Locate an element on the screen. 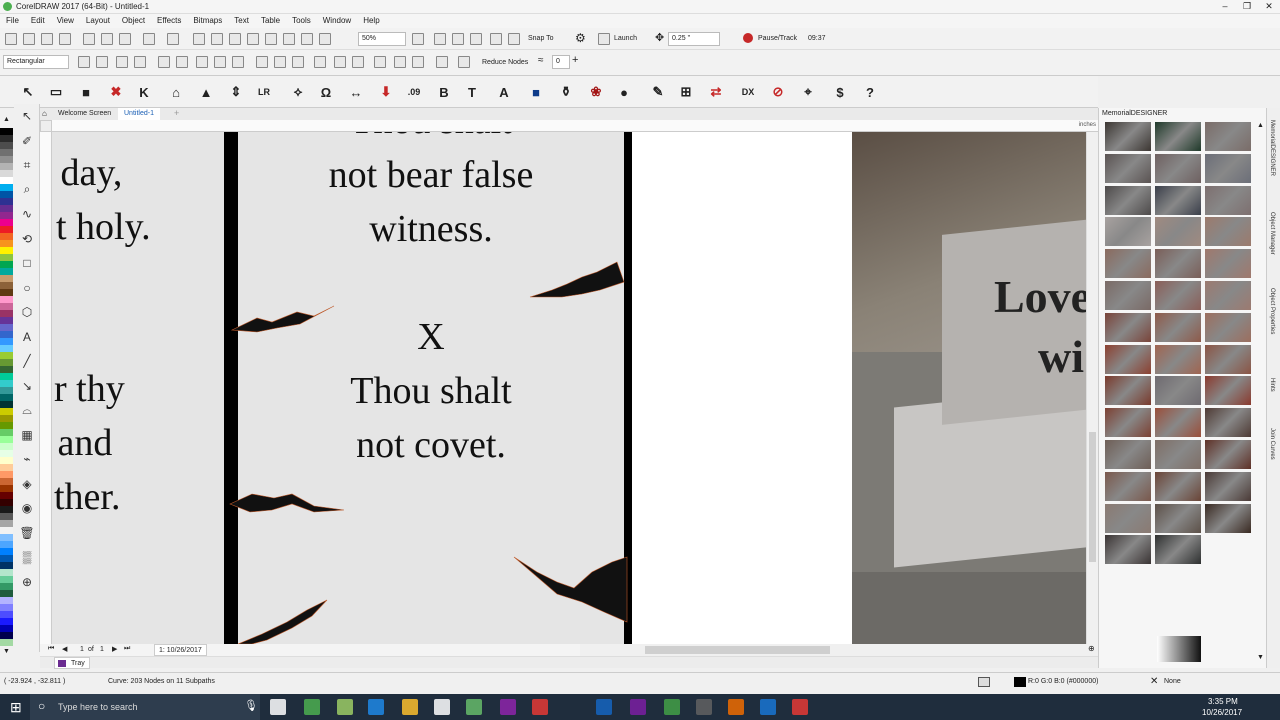  vase-icon: ⚱ is located at coordinates (566, 92).